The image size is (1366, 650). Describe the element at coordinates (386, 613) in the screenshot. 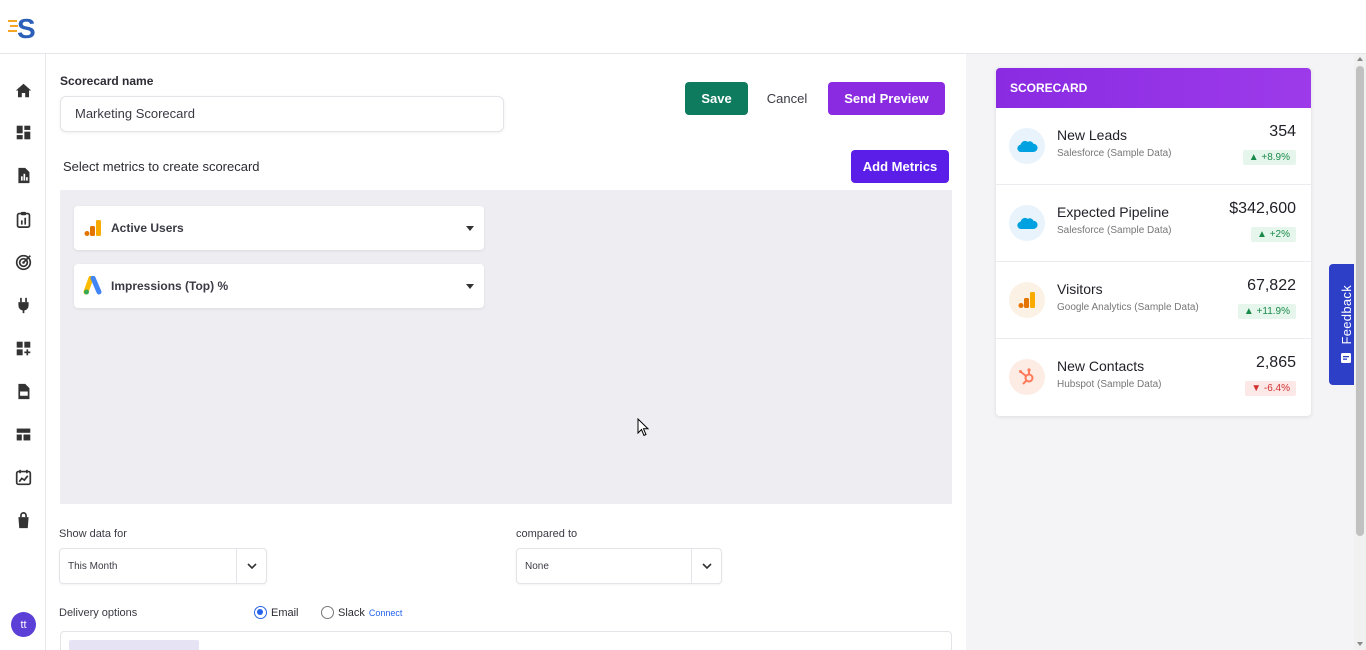

I see `slack-connect-link: Connect` at that location.